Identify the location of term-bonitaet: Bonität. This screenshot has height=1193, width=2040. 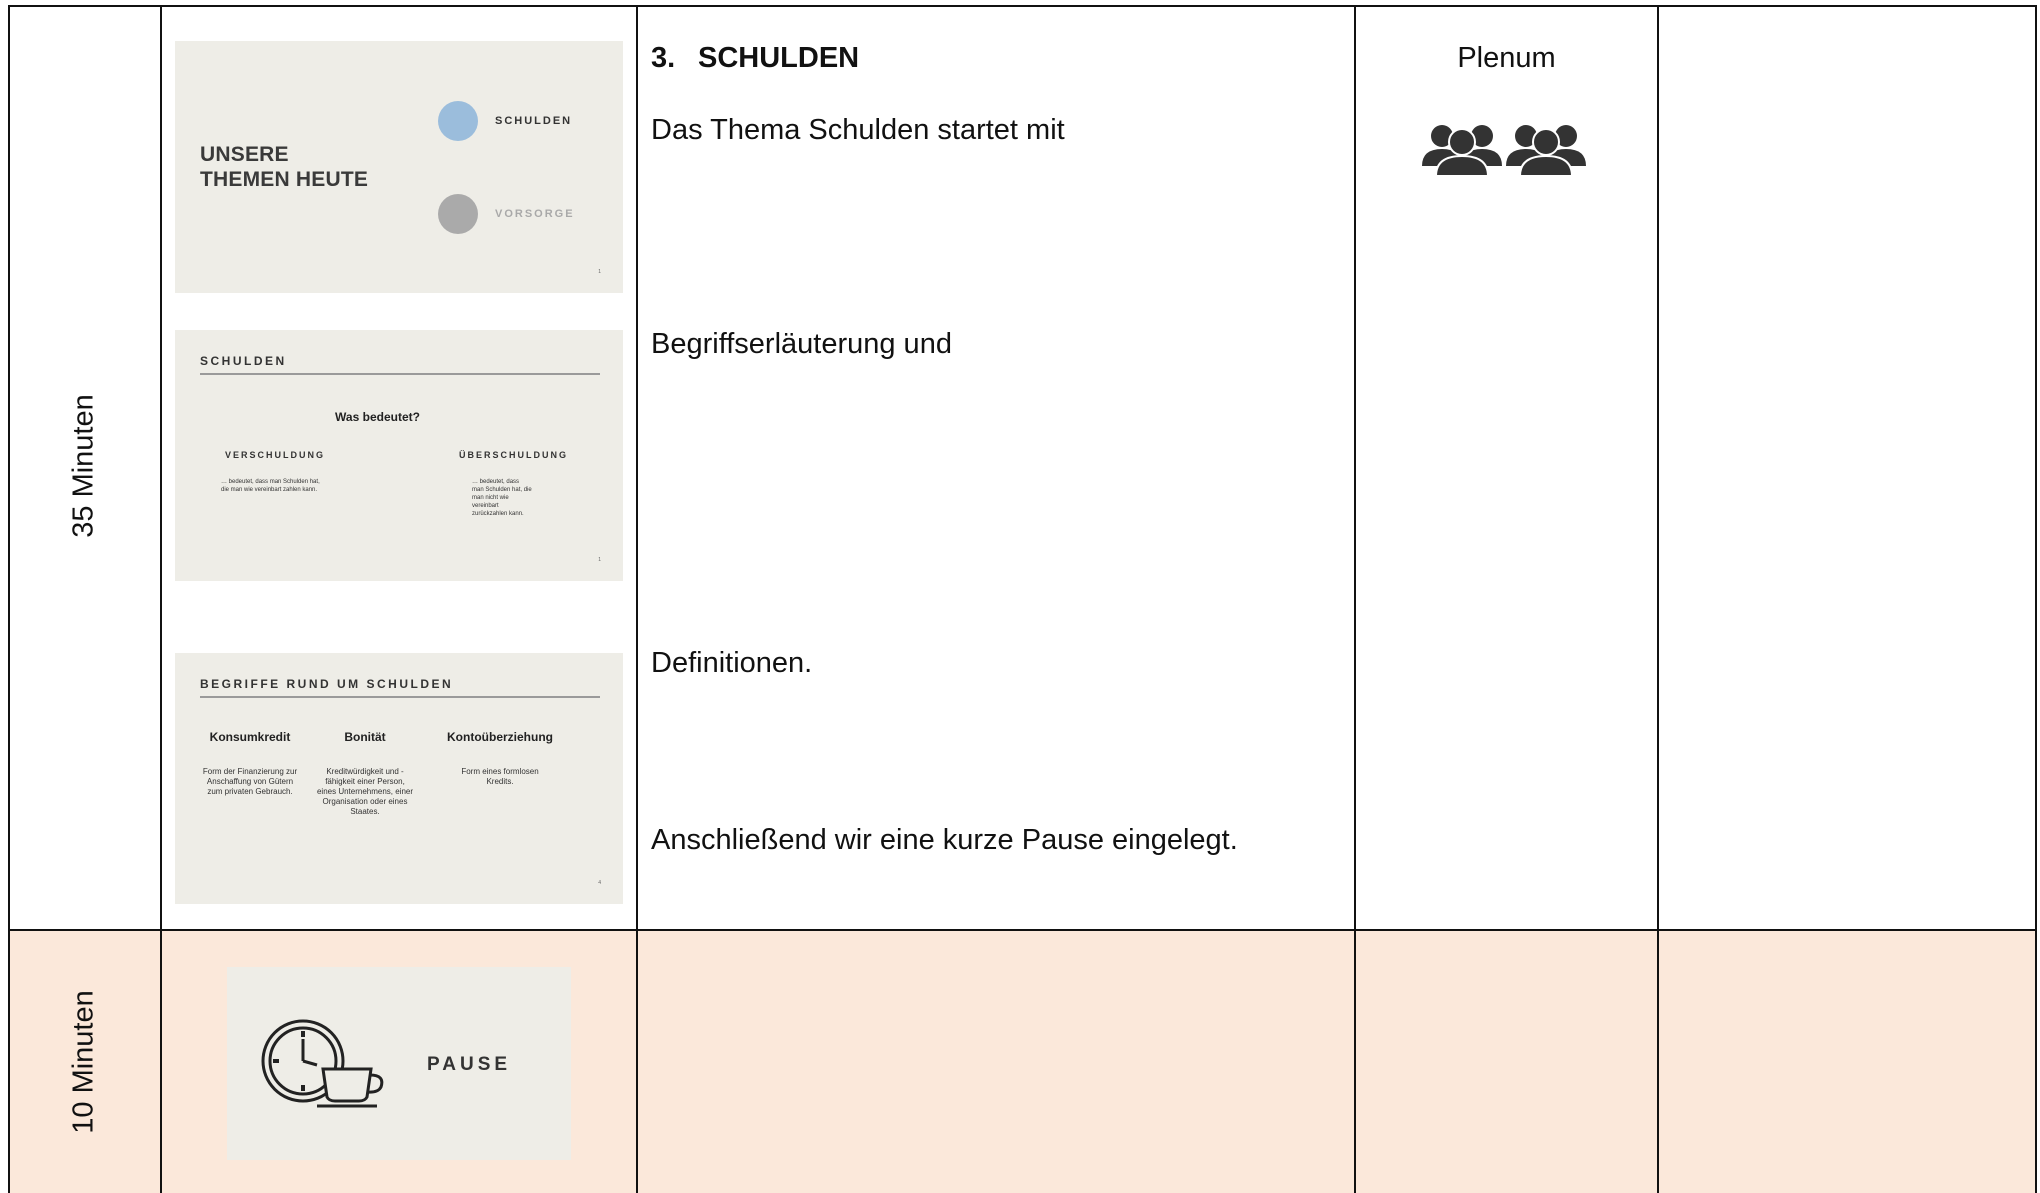
(365, 737).